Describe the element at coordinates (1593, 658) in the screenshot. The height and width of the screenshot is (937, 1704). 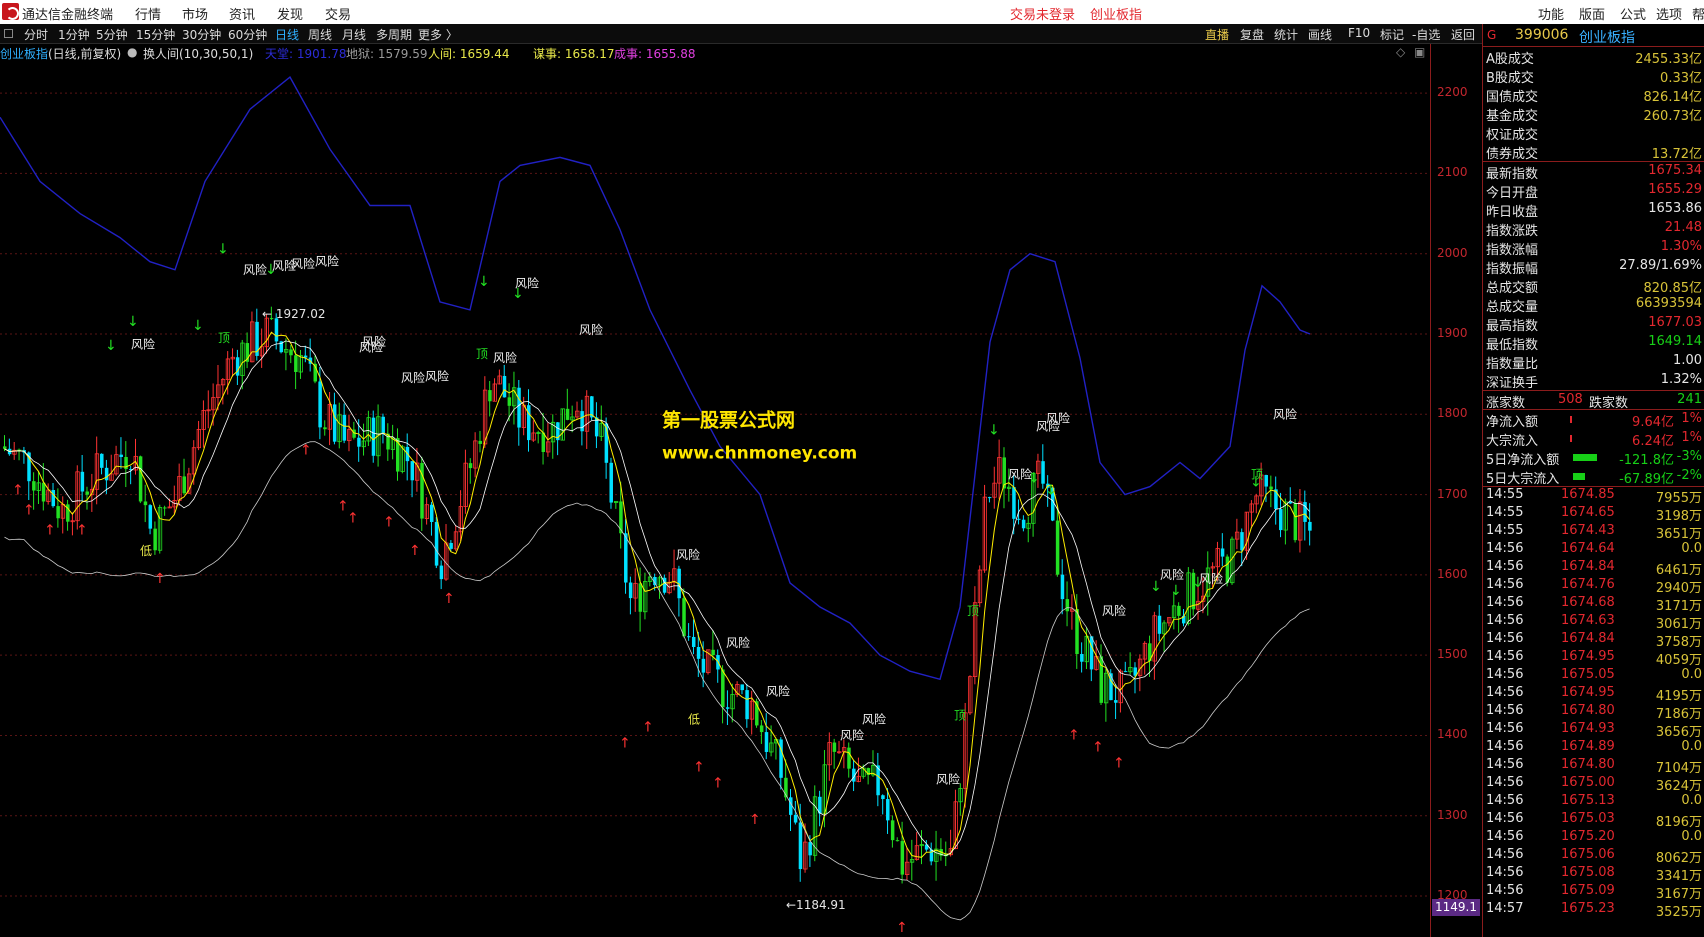
I see `tick-row: 14:56 1674.95 4059万` at that location.